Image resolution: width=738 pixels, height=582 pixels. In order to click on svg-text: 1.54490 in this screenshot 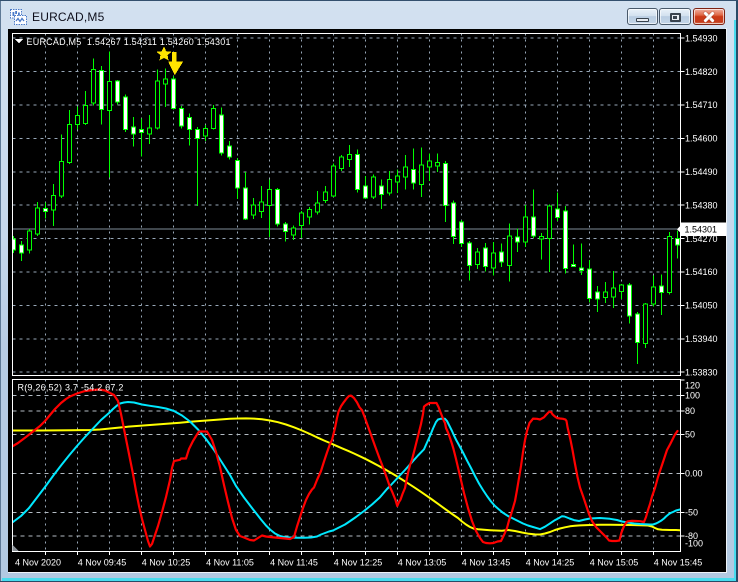, I will do `click(701, 172)`.